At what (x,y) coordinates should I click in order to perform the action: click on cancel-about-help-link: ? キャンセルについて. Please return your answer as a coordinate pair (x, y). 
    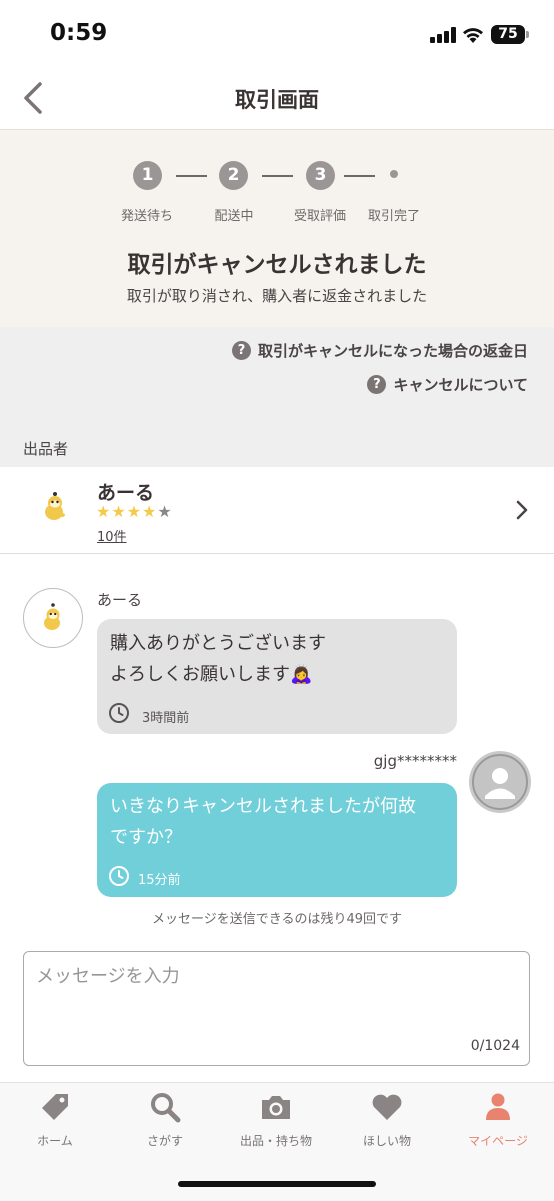
    Looking at the image, I should click on (447, 384).